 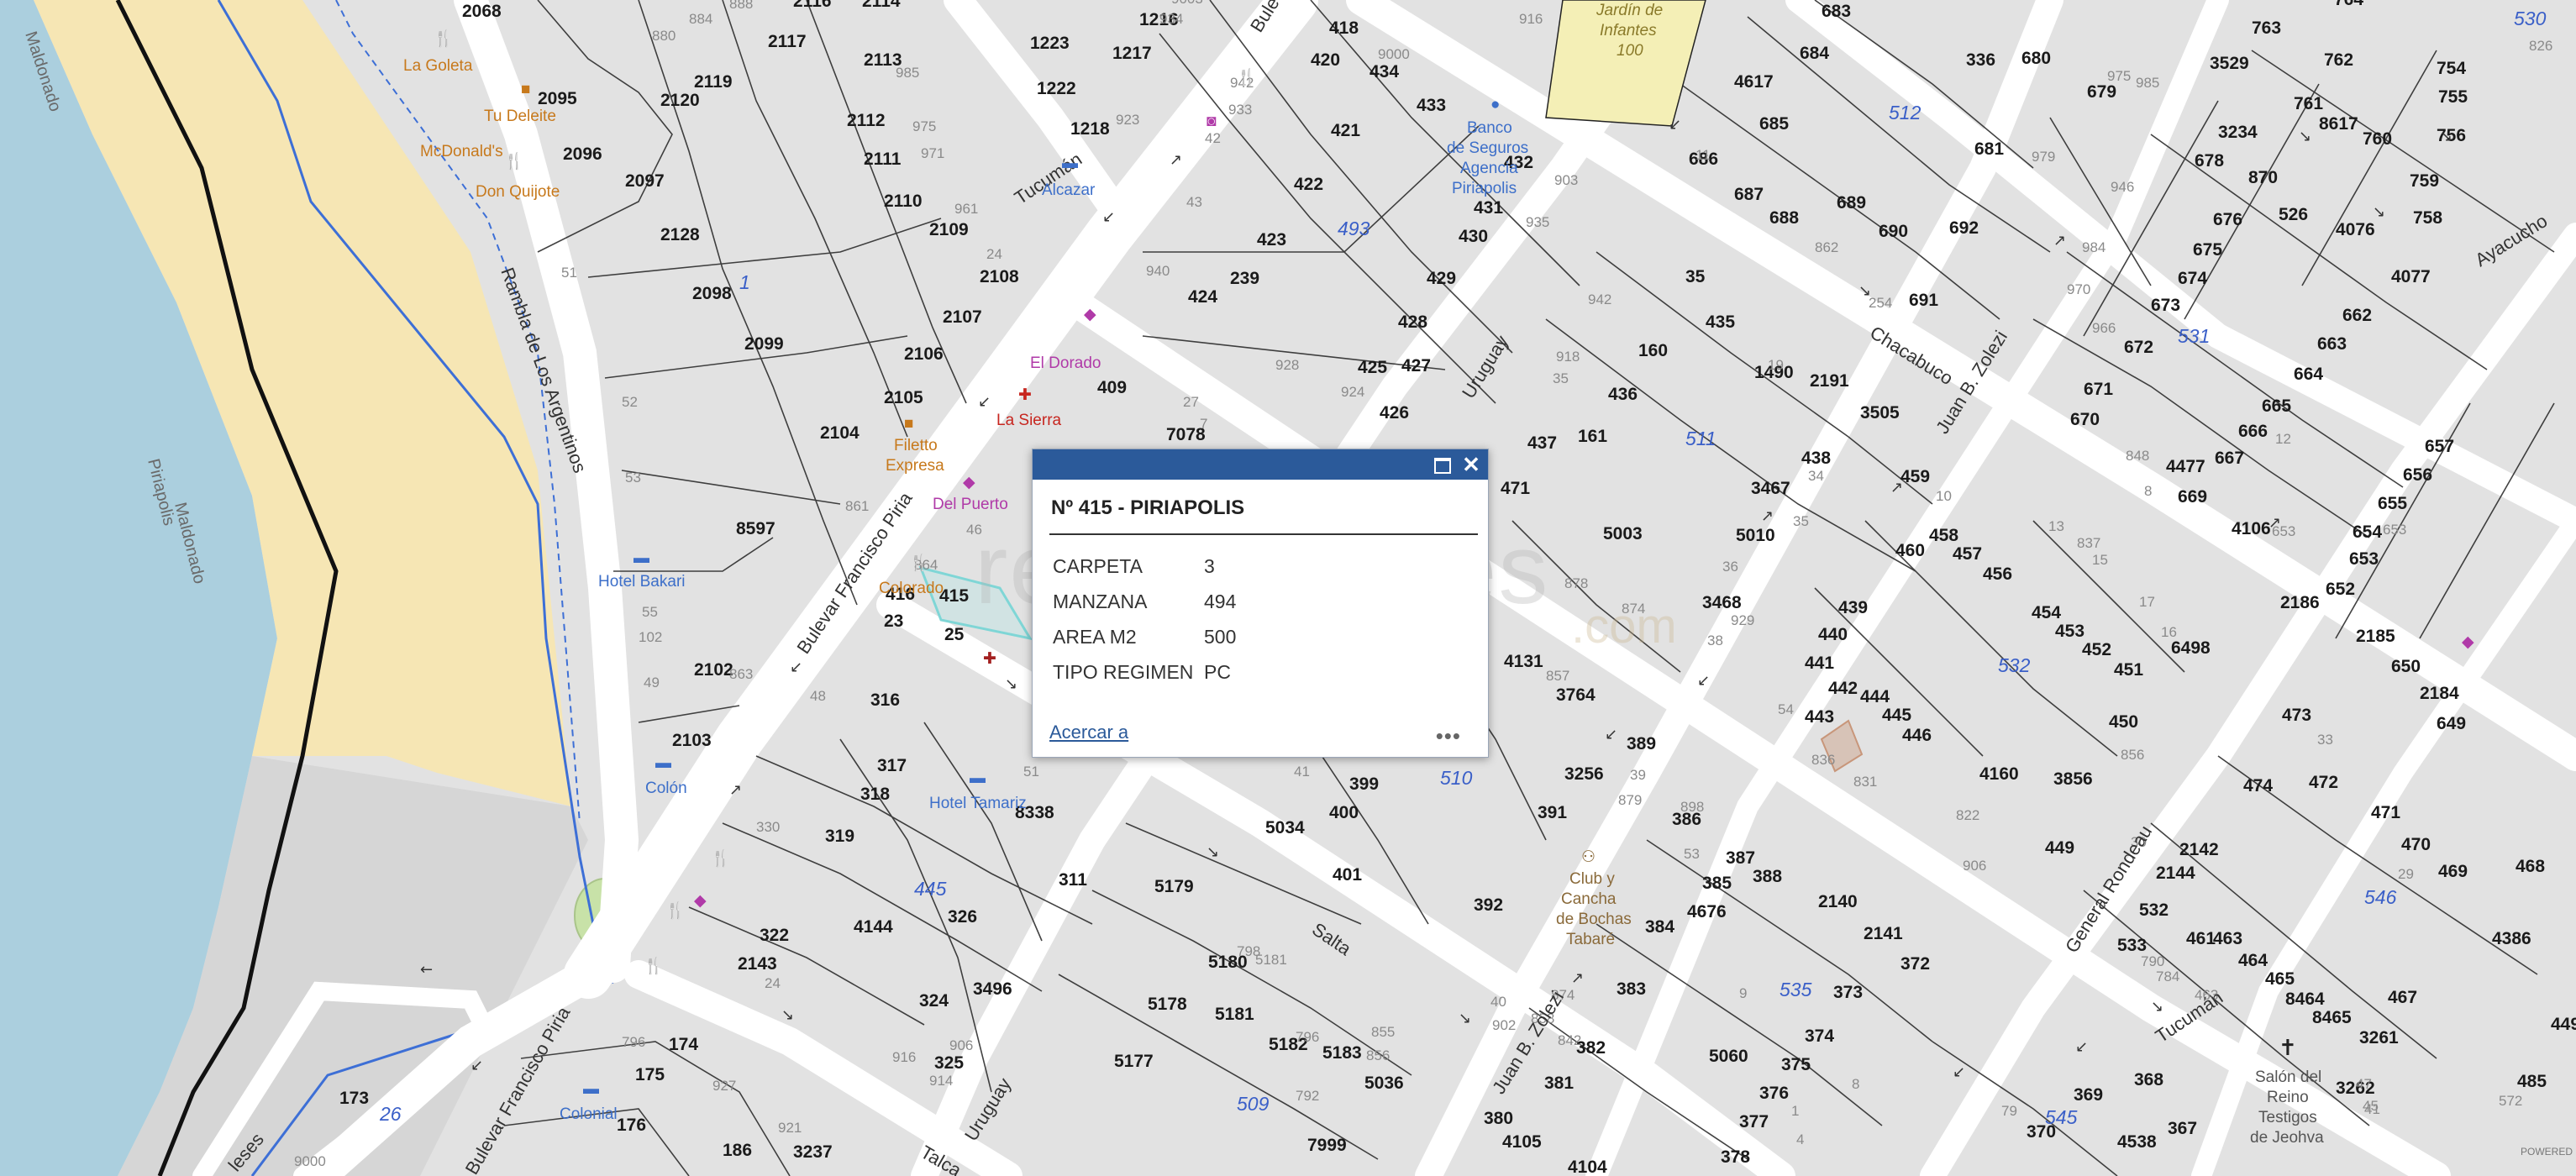 I want to click on lot-number: 684, so click(x=1815, y=53).